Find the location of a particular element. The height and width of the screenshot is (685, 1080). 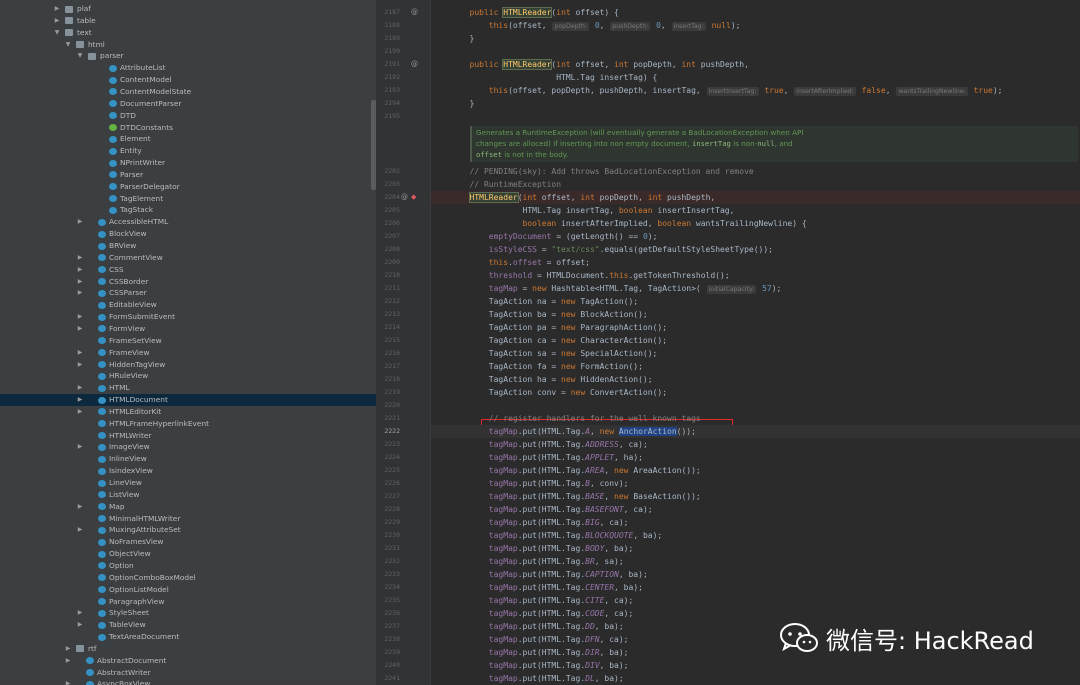

code-line: TagAction ba = new BlockAction(); is located at coordinates (755, 314).